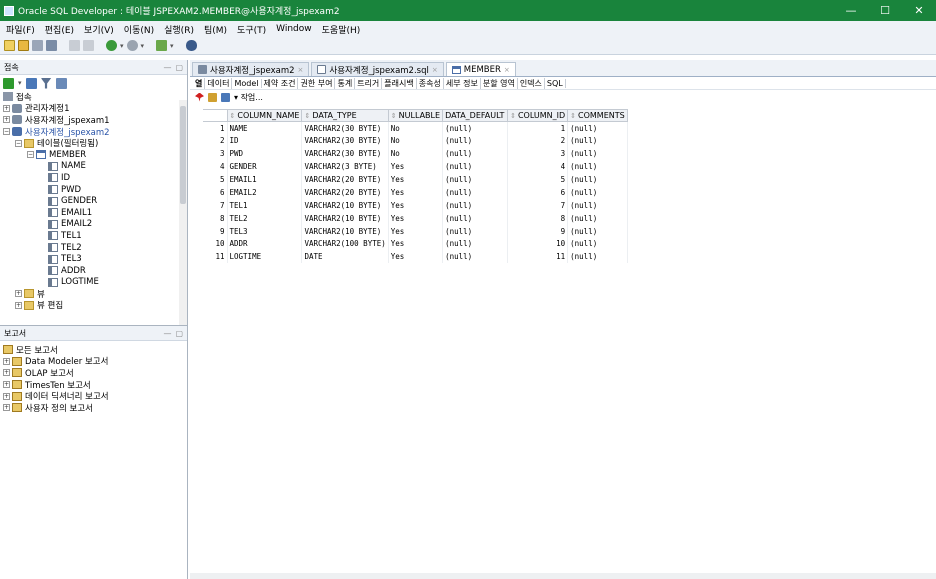 This screenshot has height=579, width=936. I want to click on schema-browser-icon, so click(61, 83).